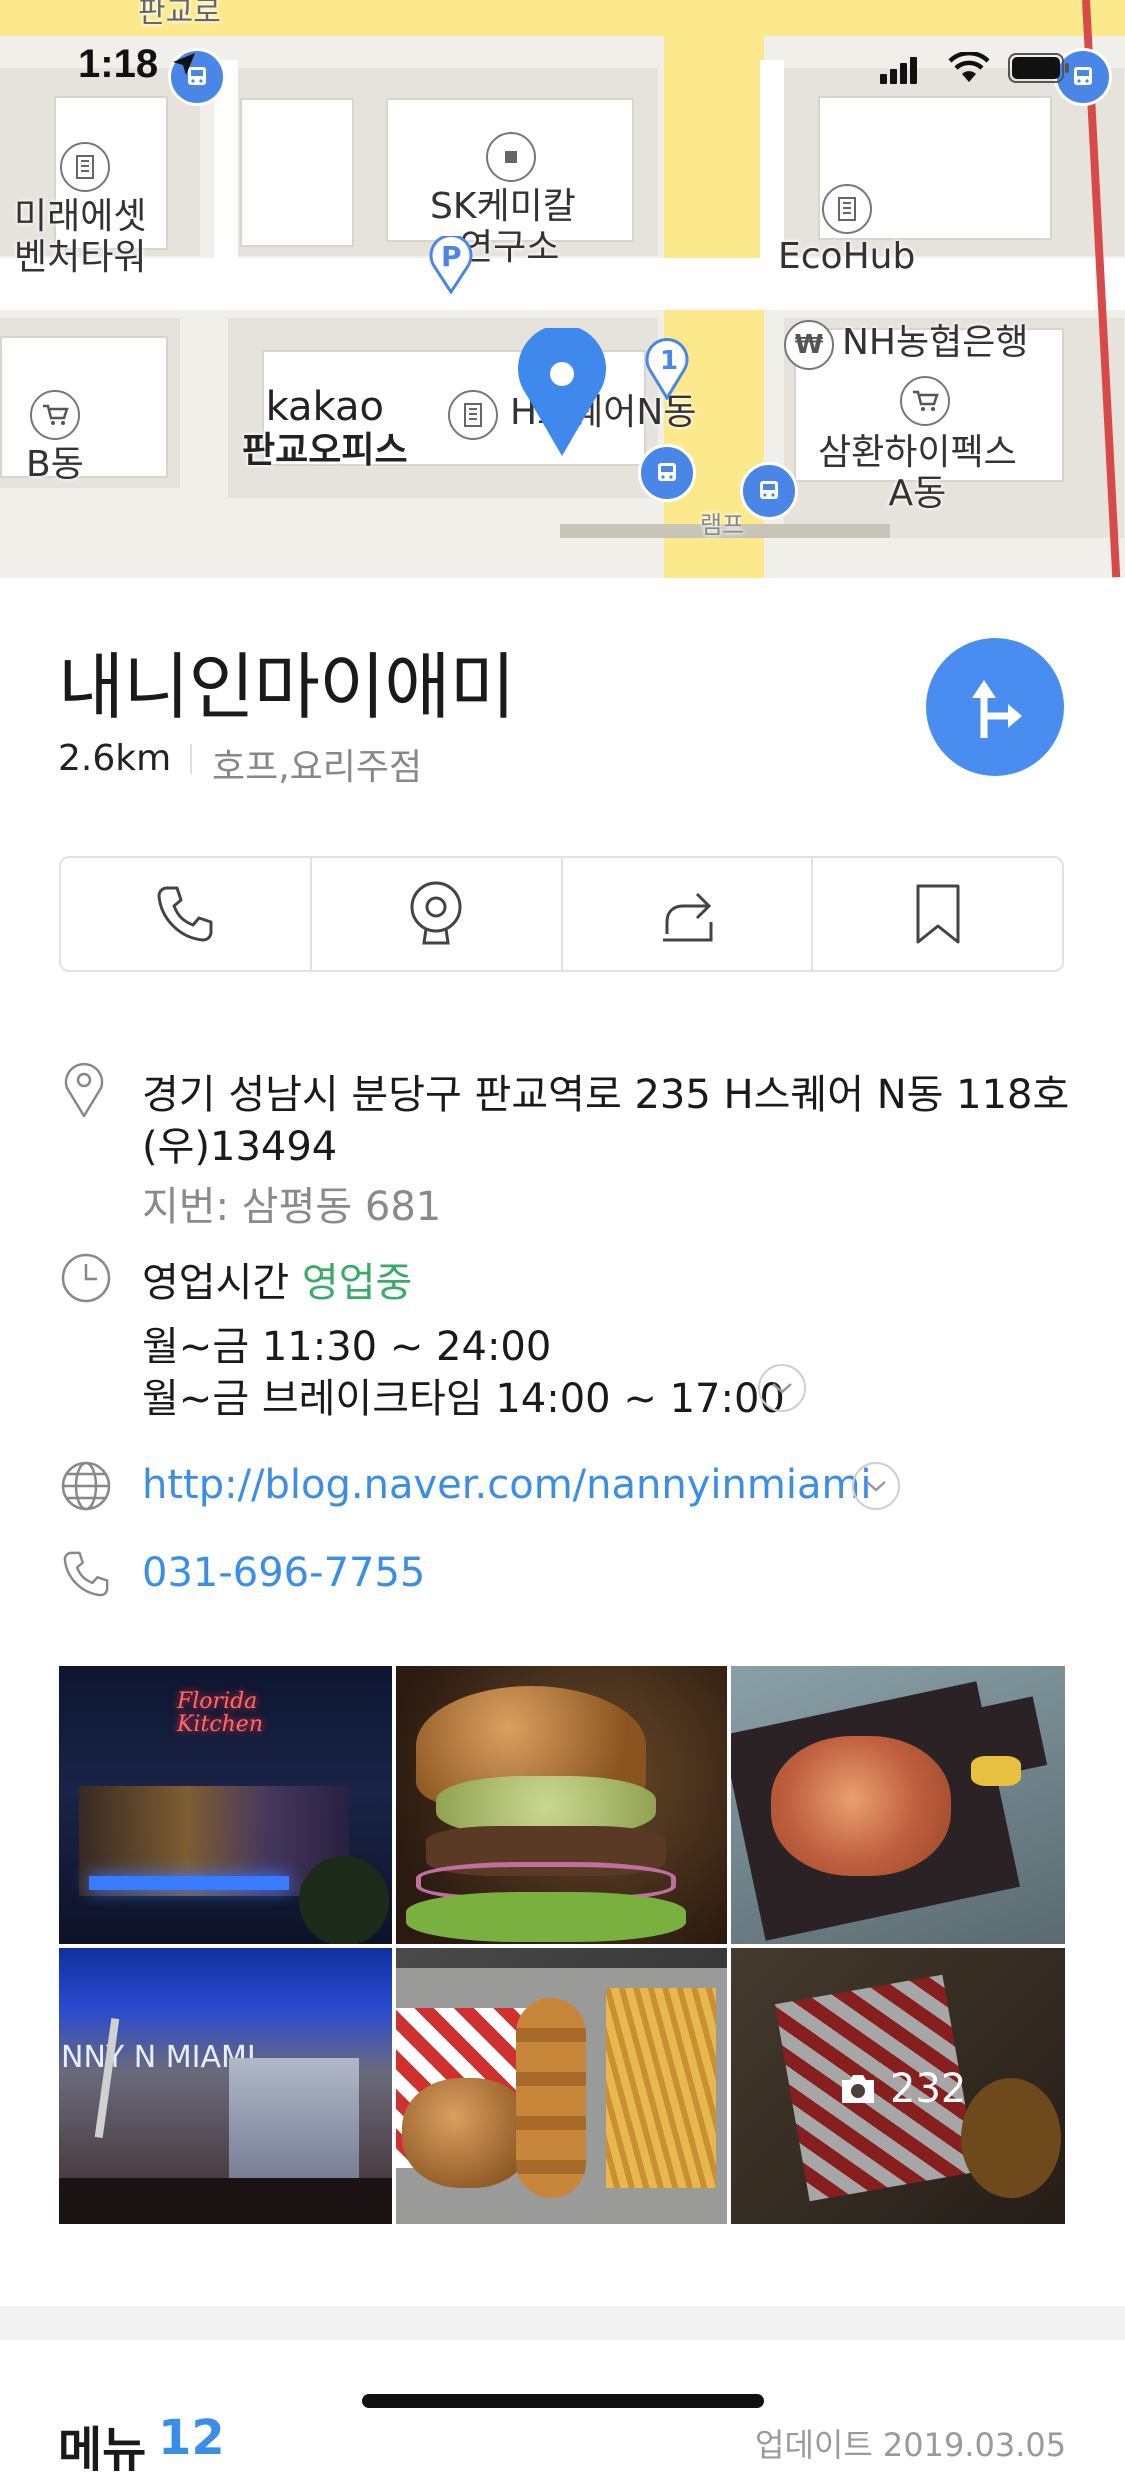  Describe the element at coordinates (189, 1883) in the screenshot. I see `blue-light` at that location.